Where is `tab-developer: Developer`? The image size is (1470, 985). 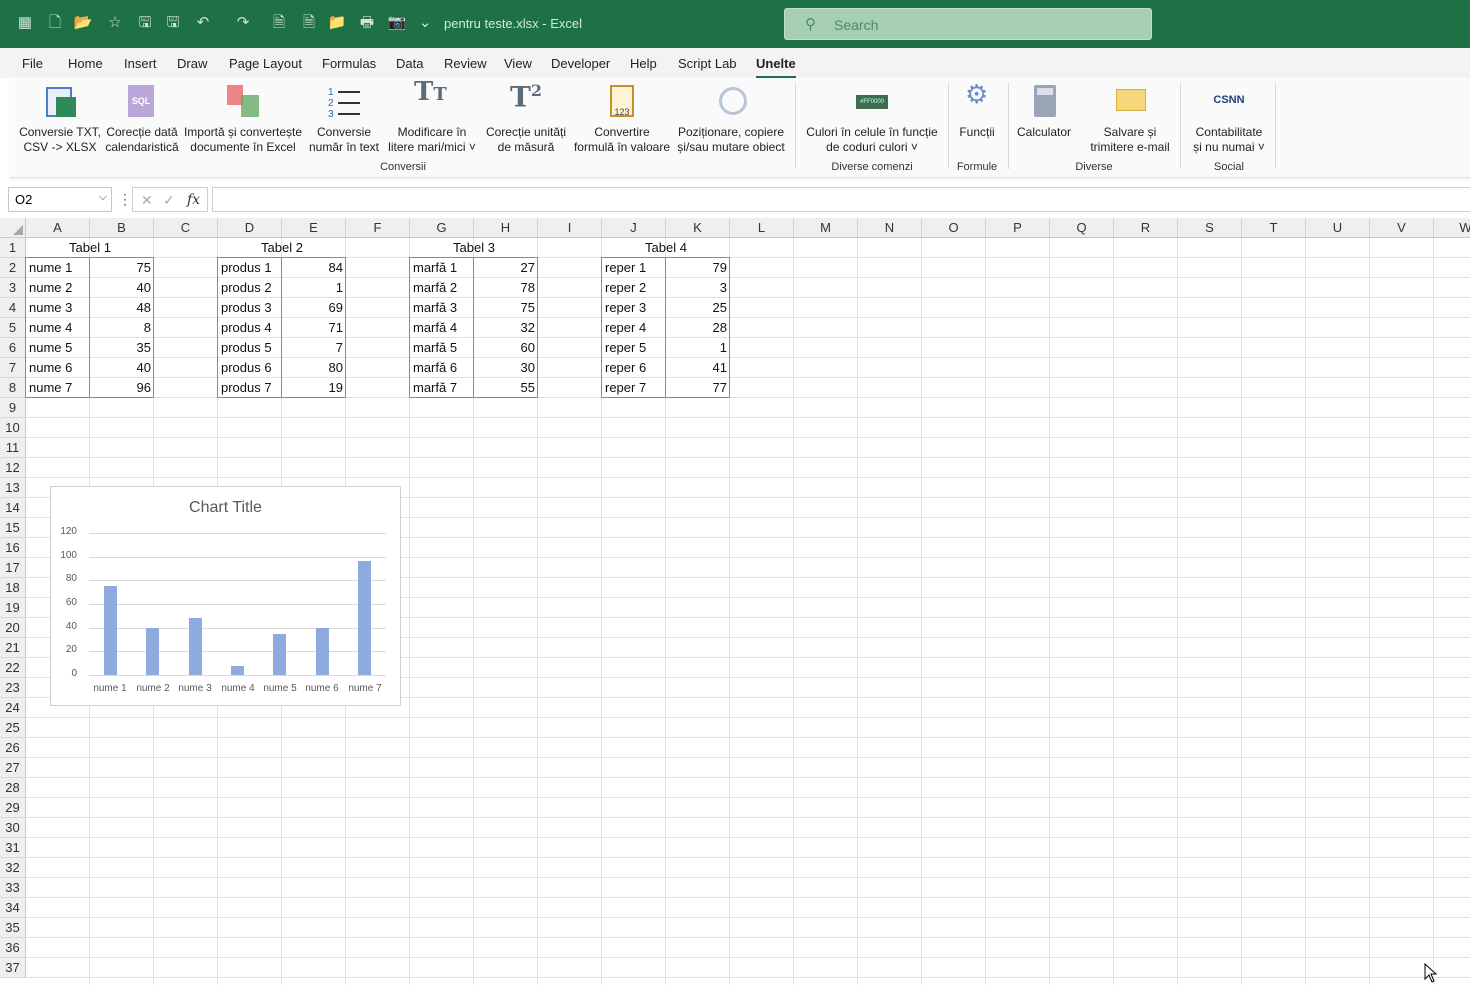
tab-developer: Developer is located at coordinates (580, 63).